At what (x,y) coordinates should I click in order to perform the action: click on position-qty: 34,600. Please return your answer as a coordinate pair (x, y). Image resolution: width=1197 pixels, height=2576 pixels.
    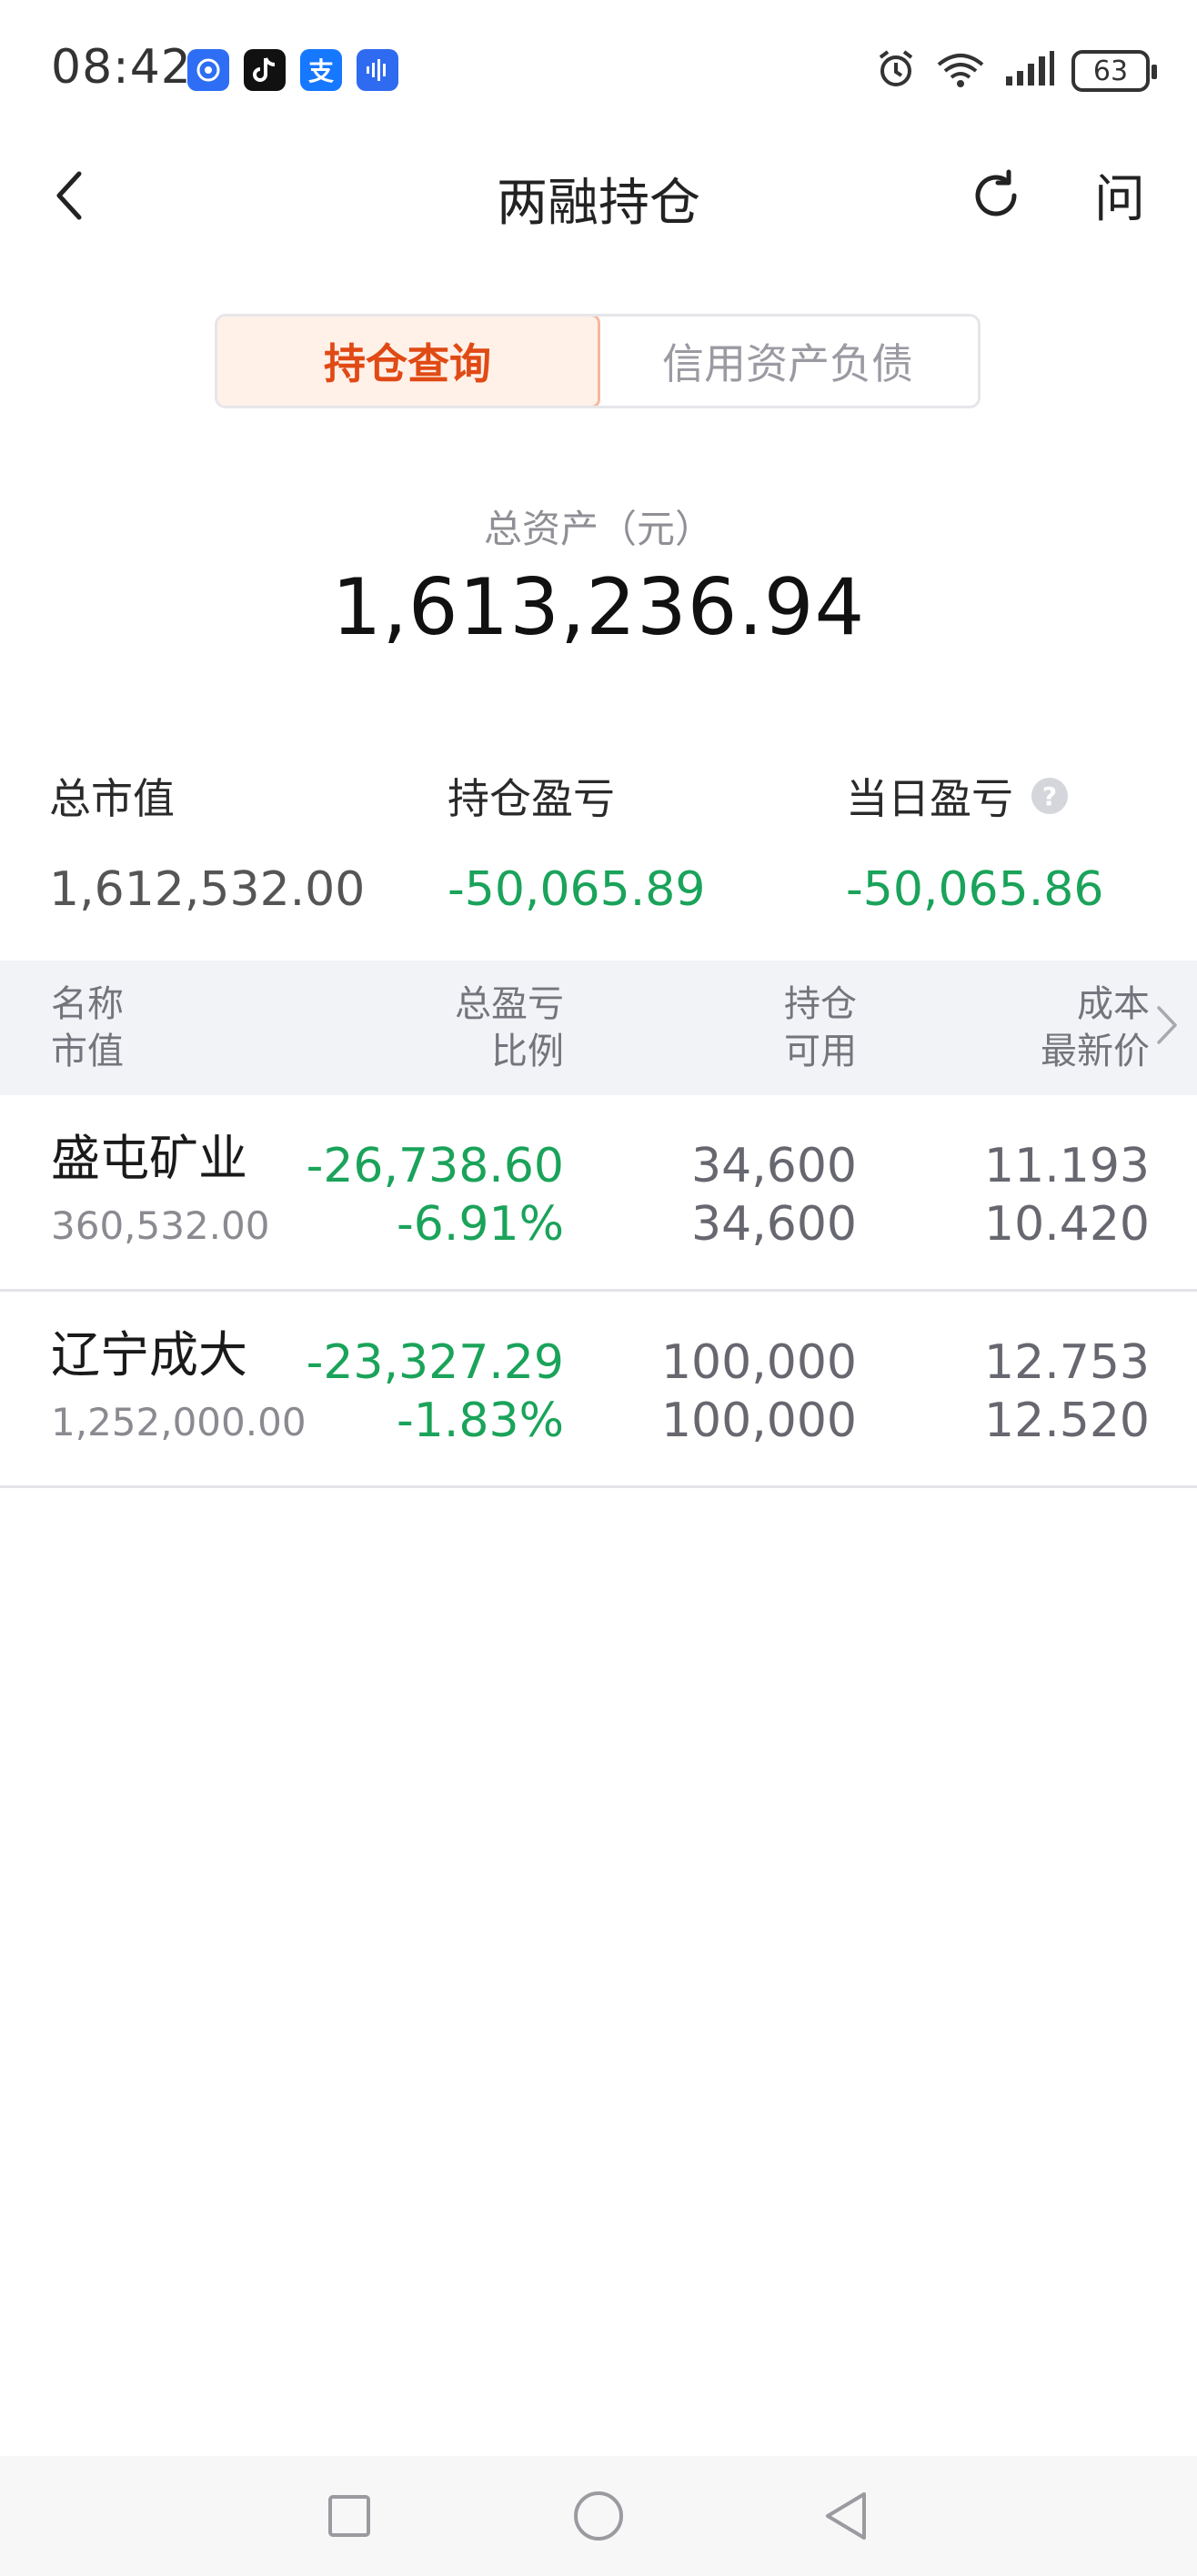
    Looking at the image, I should click on (774, 1166).